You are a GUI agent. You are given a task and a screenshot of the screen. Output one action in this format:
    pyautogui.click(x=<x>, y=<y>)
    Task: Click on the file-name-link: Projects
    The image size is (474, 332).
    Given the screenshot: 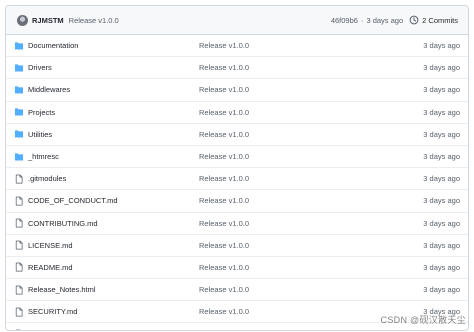 What is the action you would take?
    pyautogui.click(x=41, y=112)
    